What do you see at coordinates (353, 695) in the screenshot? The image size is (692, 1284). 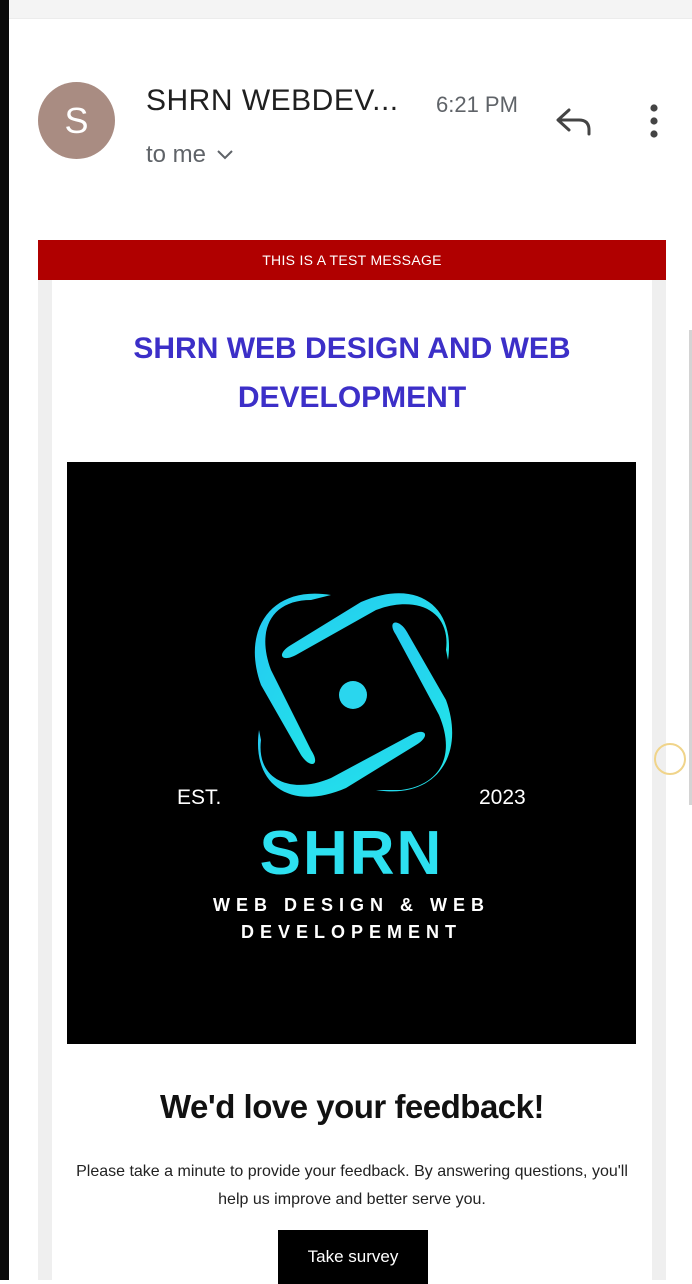 I see `orbit-logo-icon` at bounding box center [353, 695].